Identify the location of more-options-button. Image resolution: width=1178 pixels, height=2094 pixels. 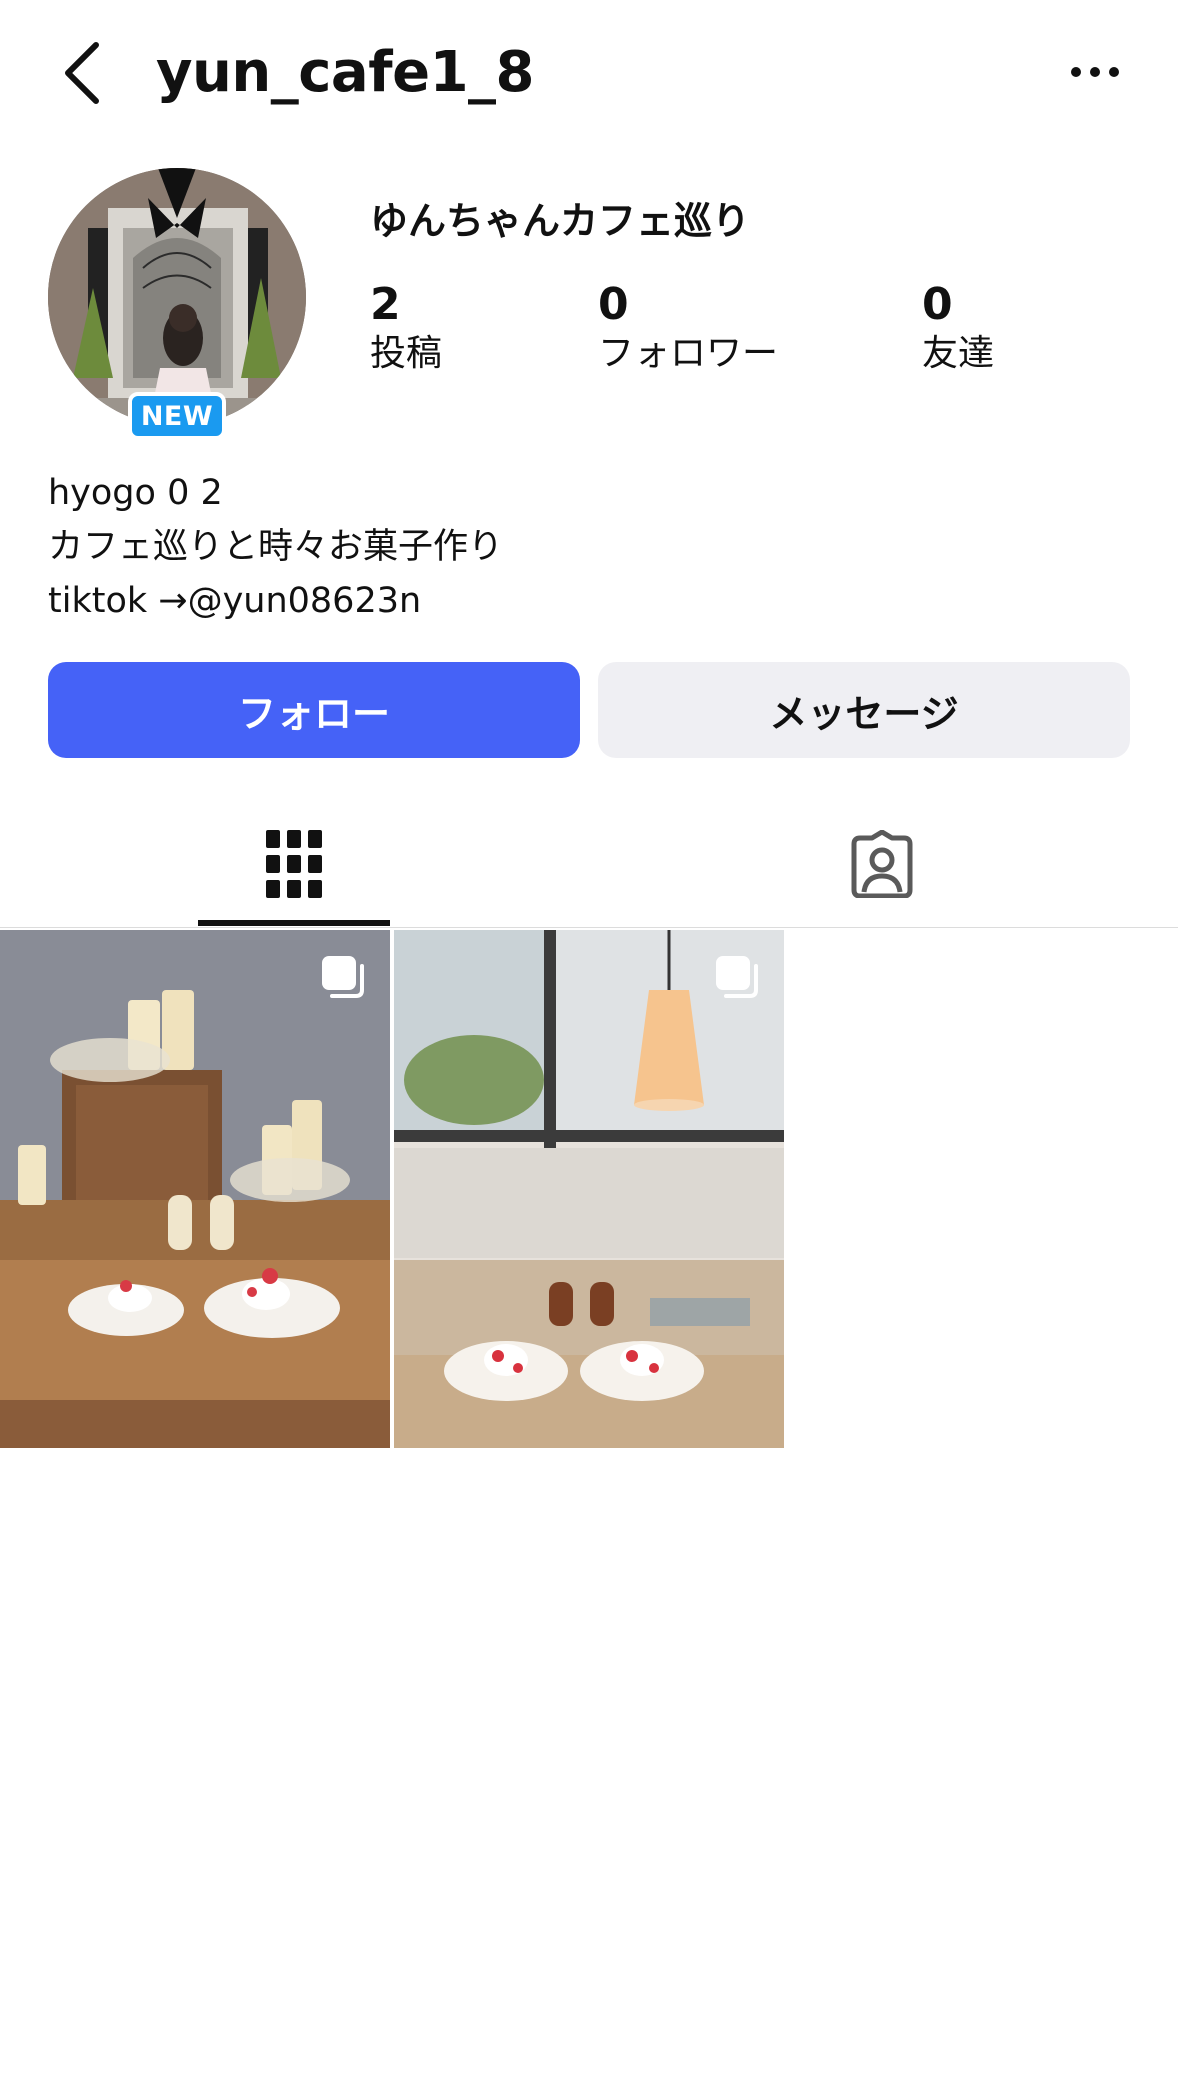
(1095, 72).